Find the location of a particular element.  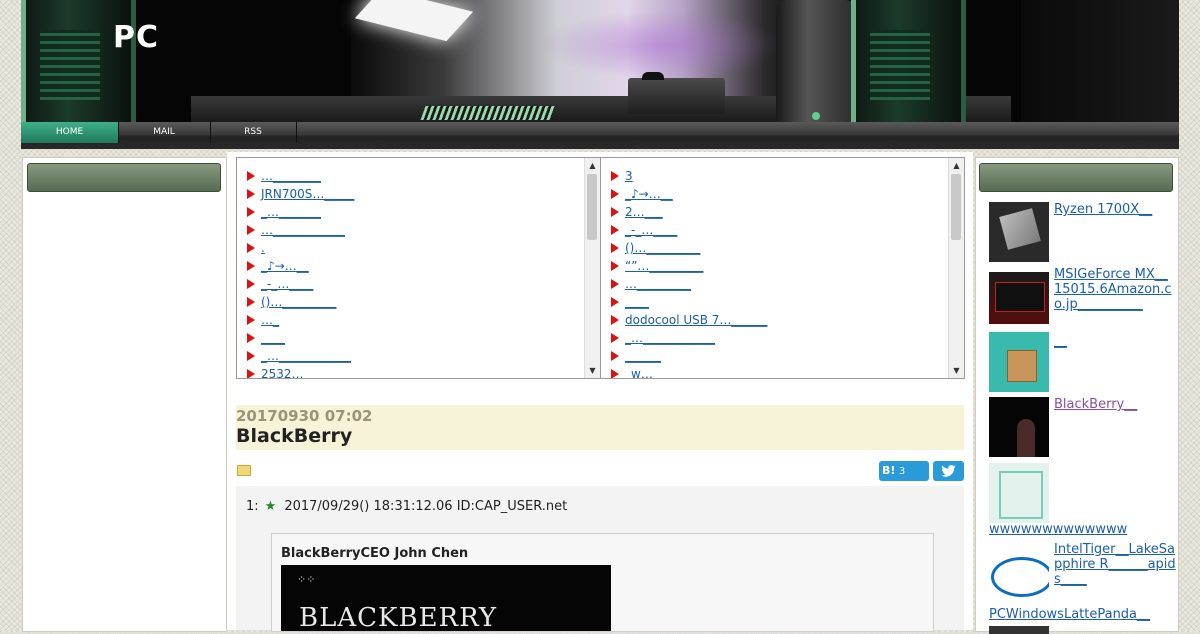

feed-link: BlackBerry__ is located at coordinates (1109, 404).